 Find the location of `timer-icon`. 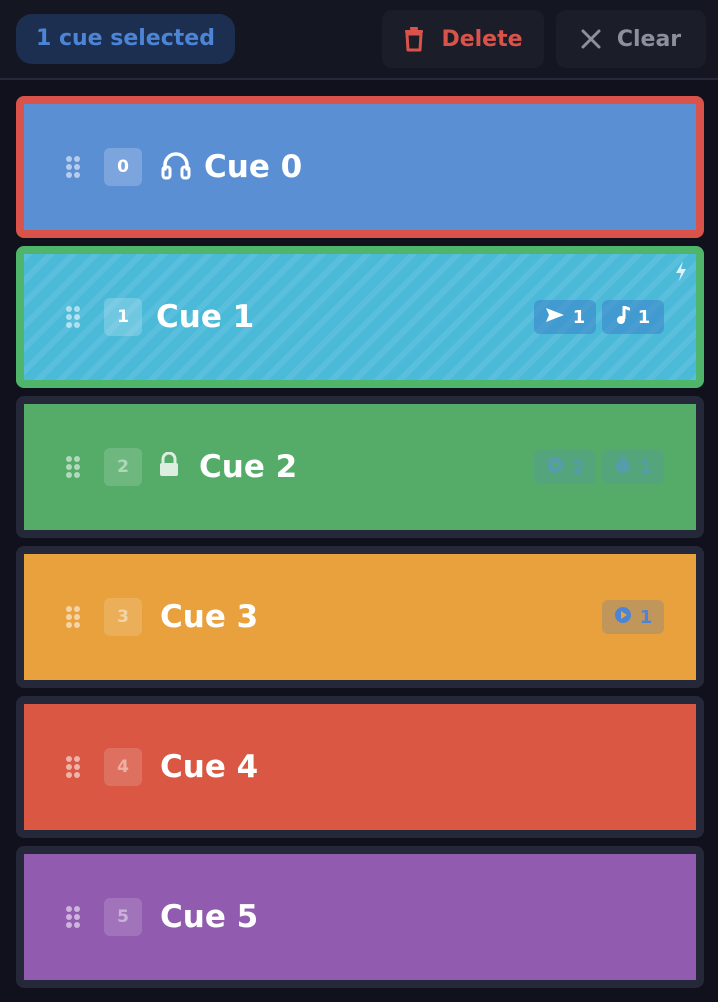

timer-icon is located at coordinates (623, 467).